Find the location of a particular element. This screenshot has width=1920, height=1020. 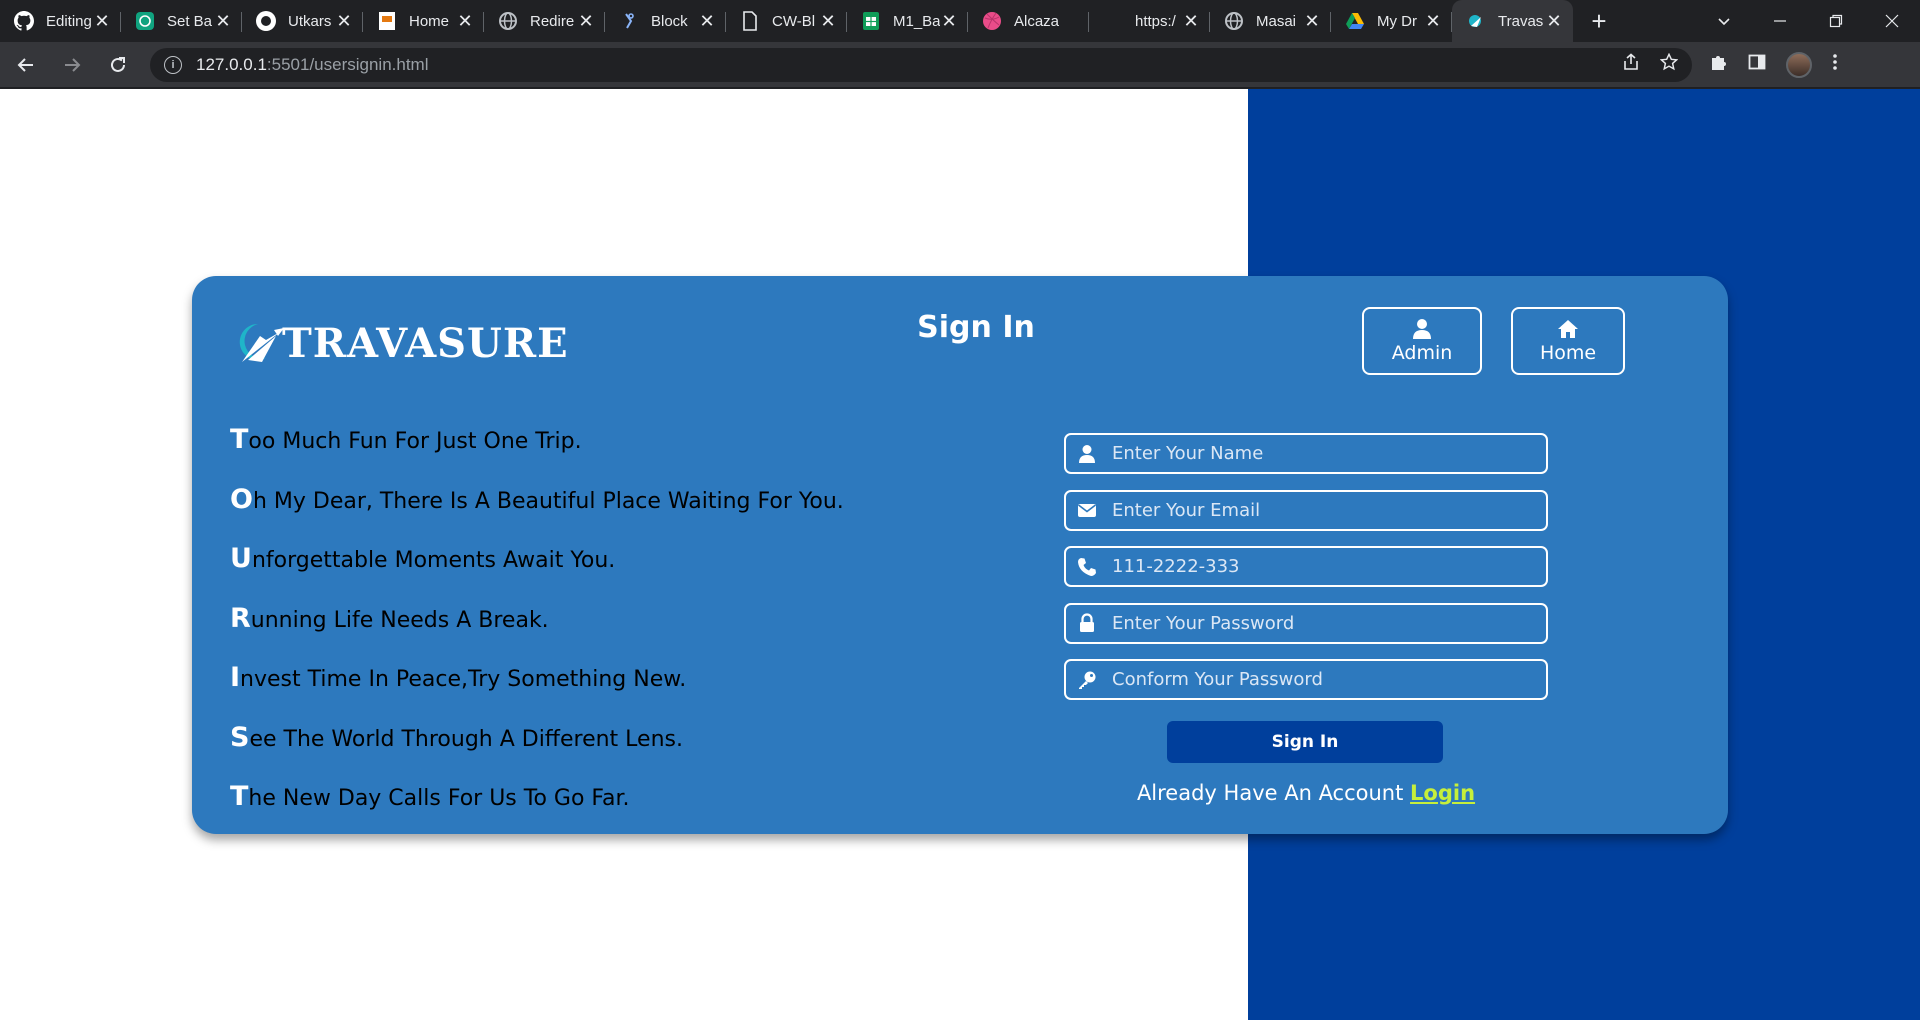

browser-tab: My Dr ✕ is located at coordinates (1391, 21).